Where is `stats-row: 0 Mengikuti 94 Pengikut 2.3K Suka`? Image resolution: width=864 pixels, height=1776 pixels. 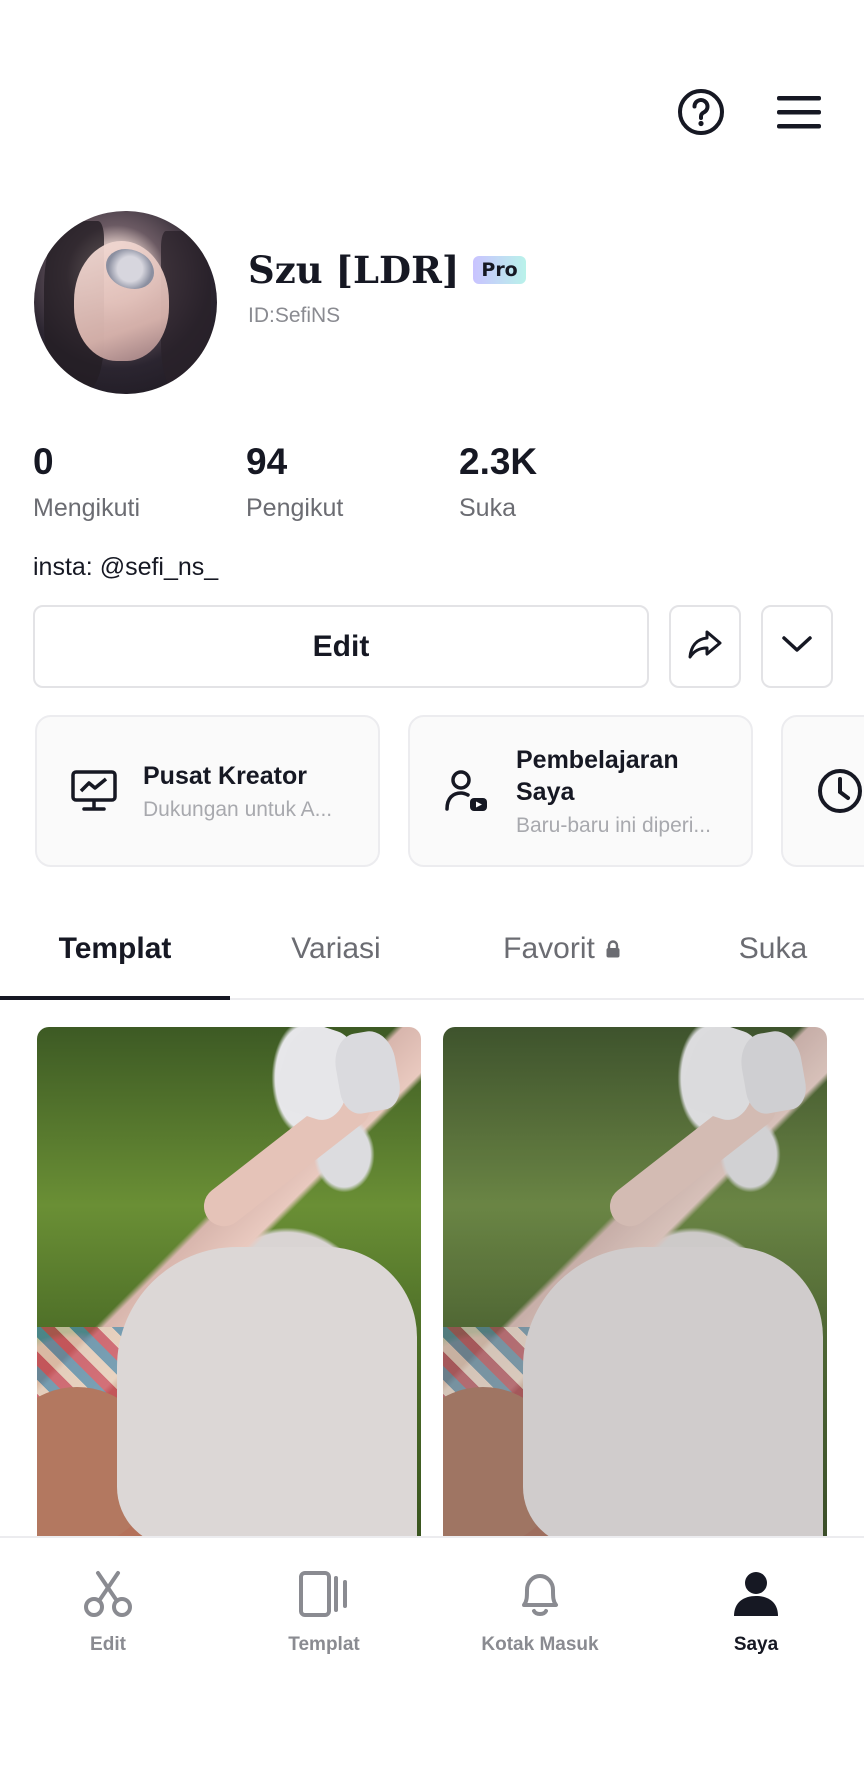 stats-row: 0 Mengikuti 94 Pengikut 2.3K Suka is located at coordinates (352, 481).